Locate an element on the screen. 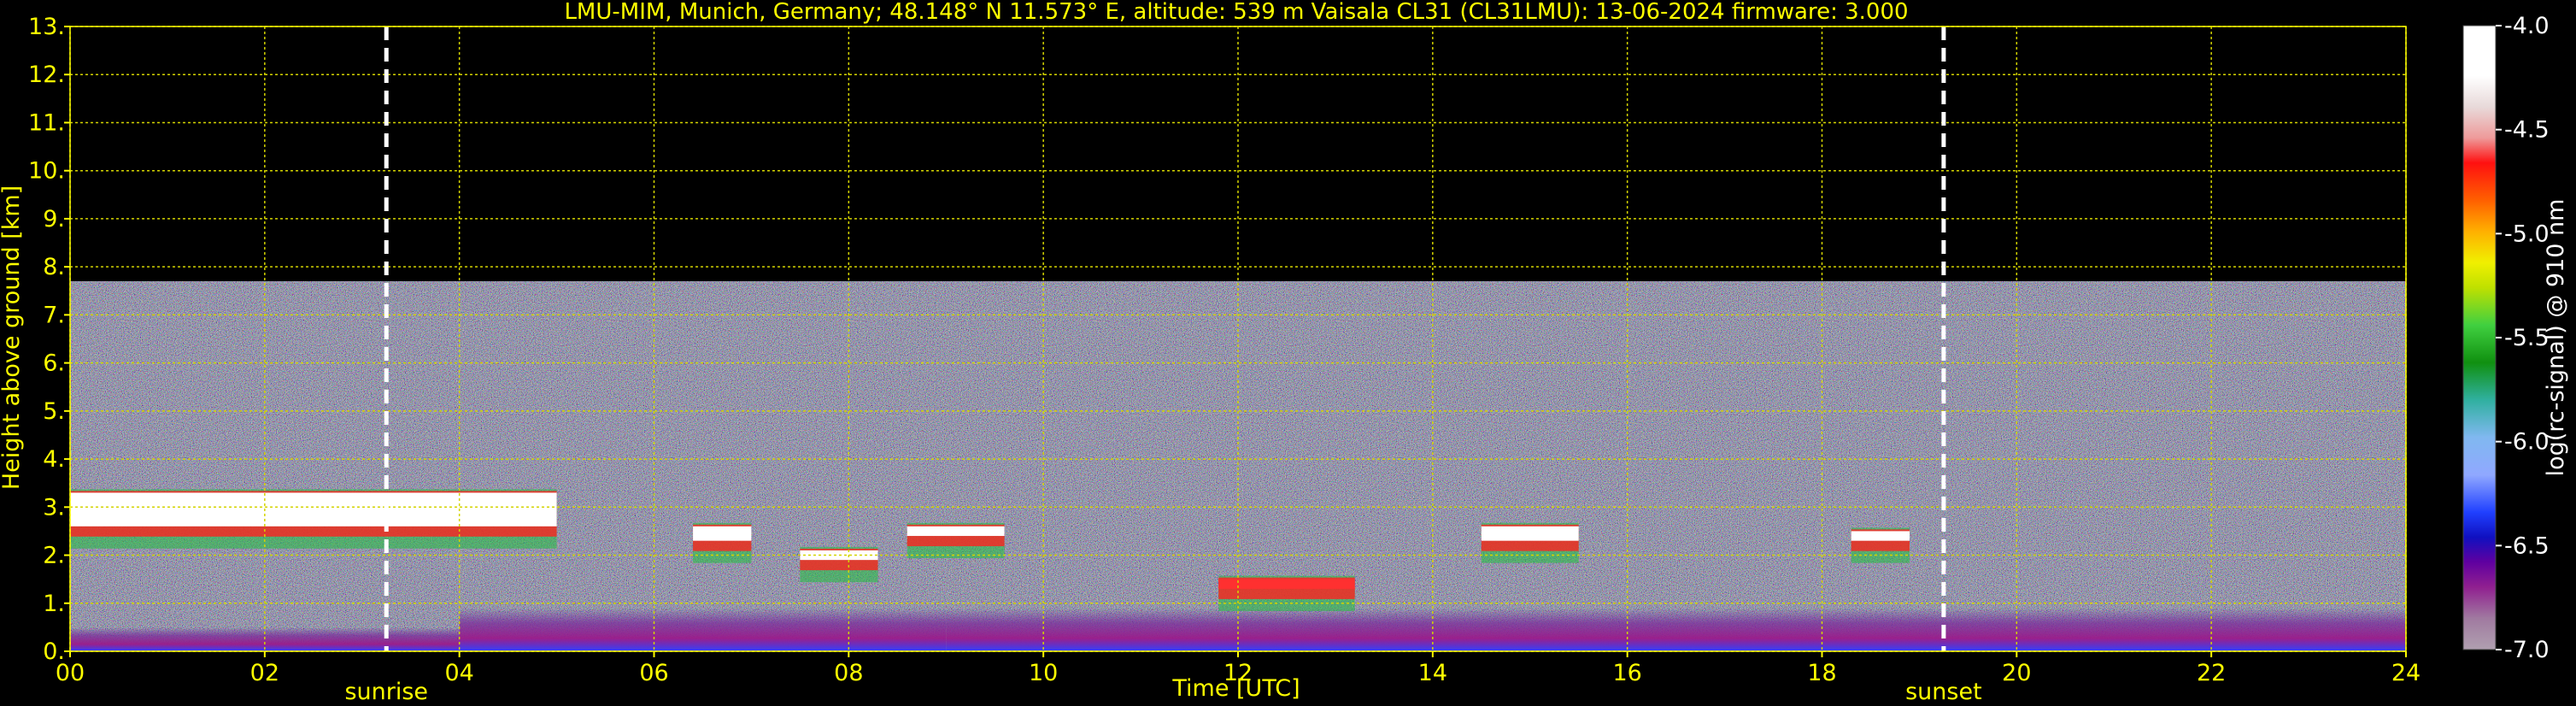 The height and width of the screenshot is (706, 2576). y-tick-label: 9. is located at coordinates (54, 219).